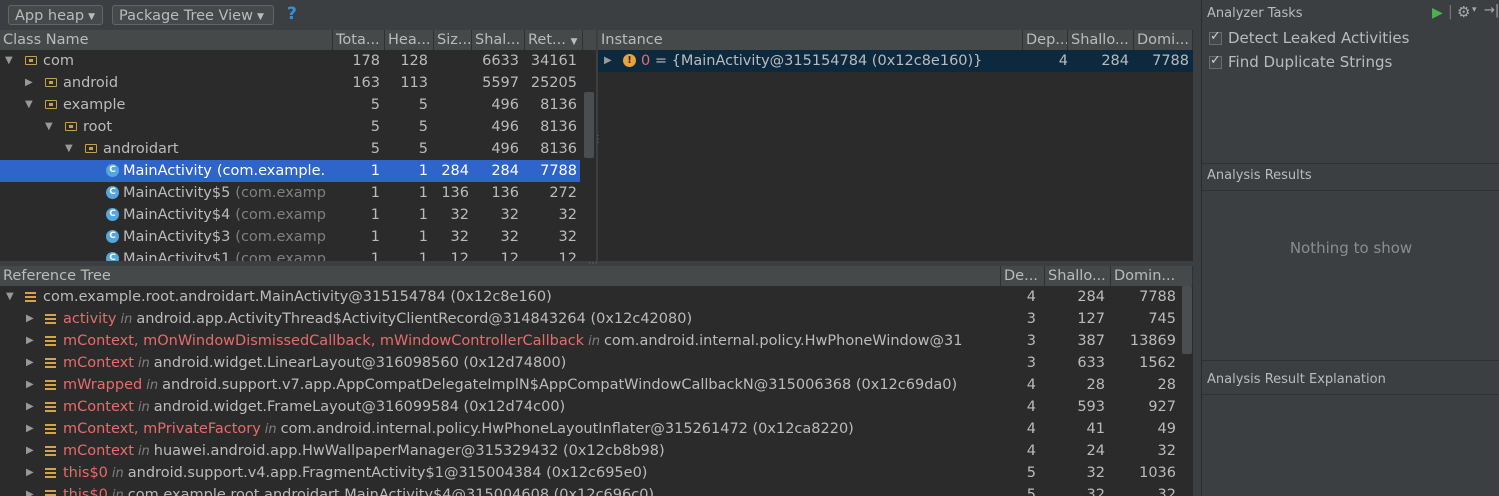  I want to click on class-retained: 8136, so click(558, 149).